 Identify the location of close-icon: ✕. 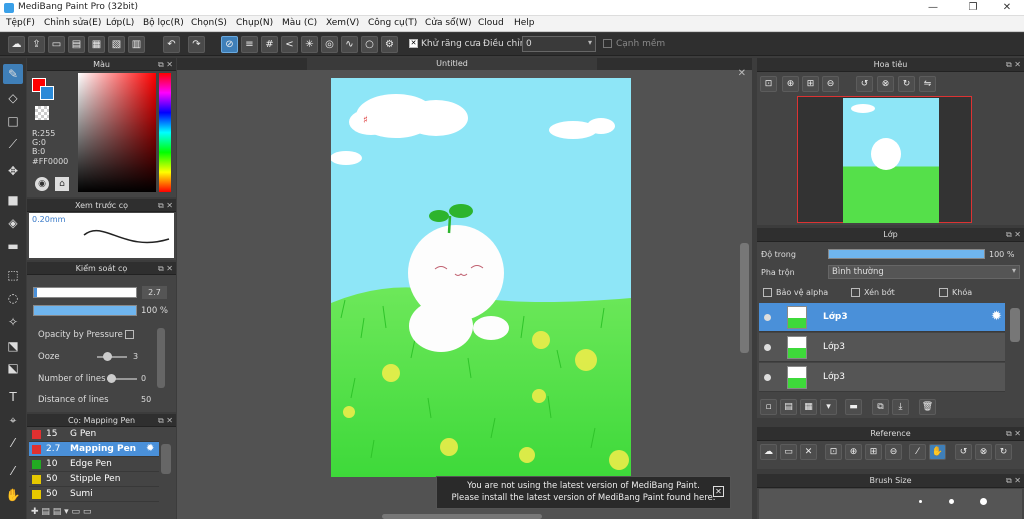
(1007, 7).